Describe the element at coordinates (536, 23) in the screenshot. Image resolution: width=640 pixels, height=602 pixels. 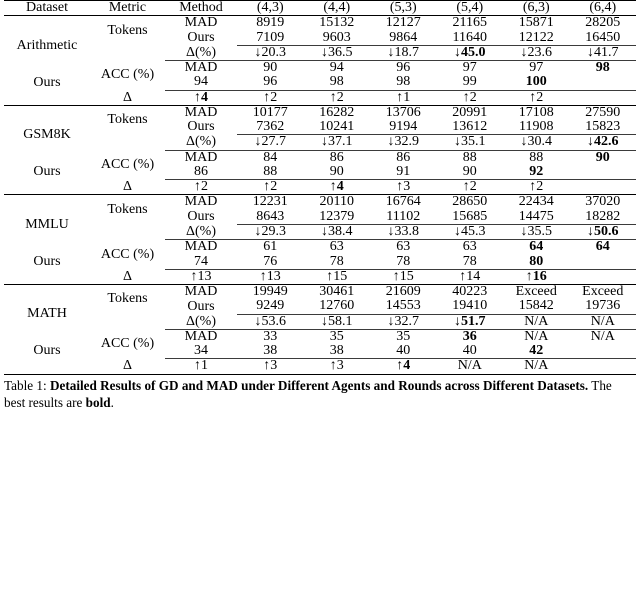
I see `cell-mad-(6,3): 15871` at that location.